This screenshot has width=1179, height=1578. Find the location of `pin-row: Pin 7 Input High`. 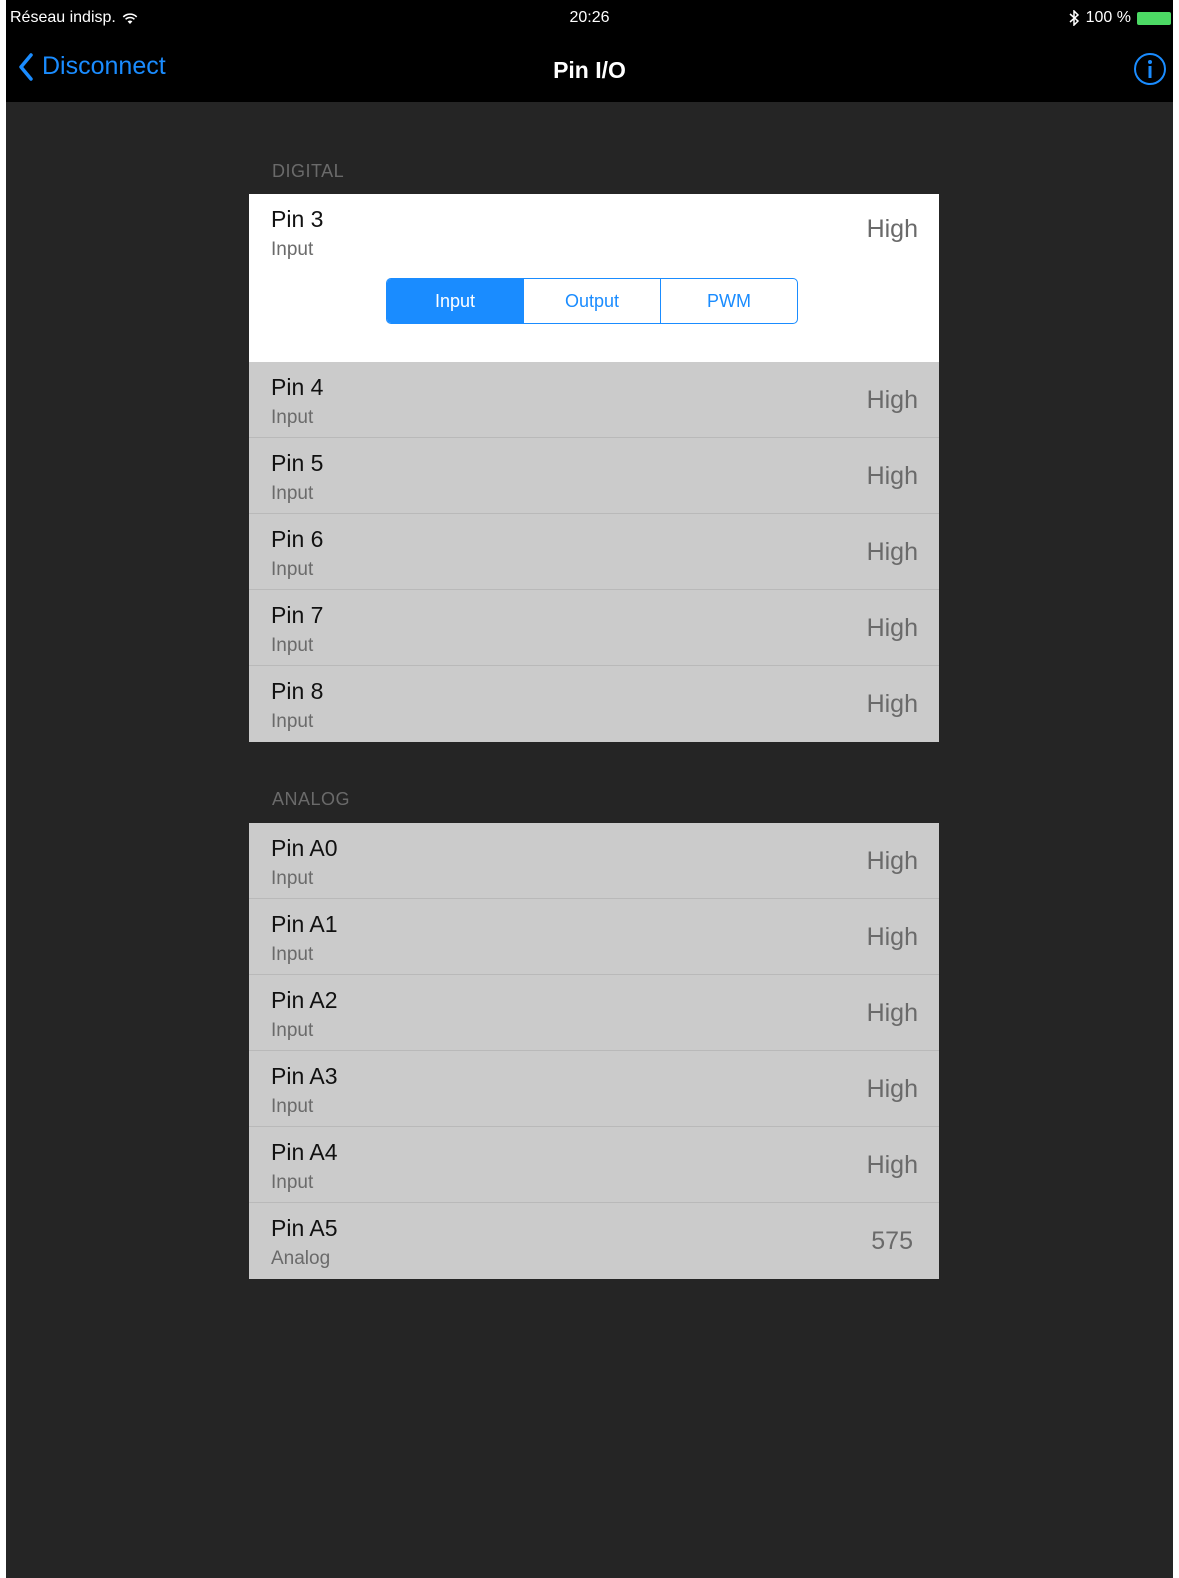

pin-row: Pin 7 Input High is located at coordinates (594, 628).